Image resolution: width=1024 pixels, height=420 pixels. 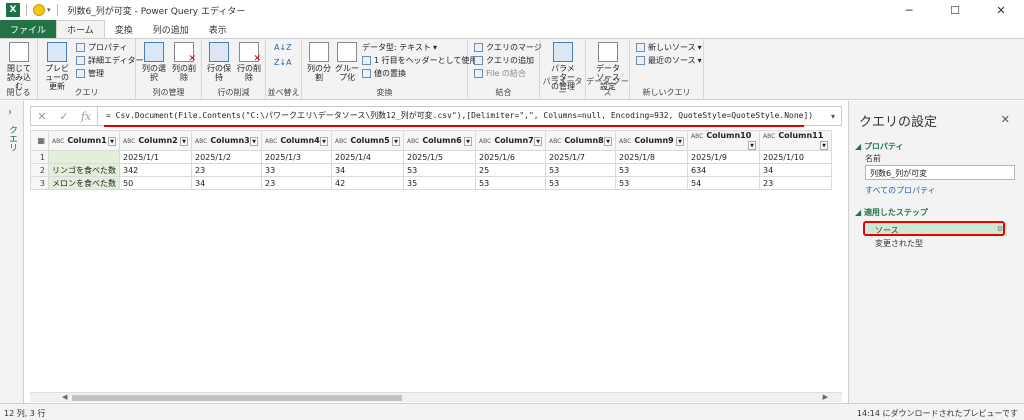 What do you see at coordinates (399, 47) in the screenshot?
I see `data-type-dropdown: データ型: テキスト ▾` at bounding box center [399, 47].